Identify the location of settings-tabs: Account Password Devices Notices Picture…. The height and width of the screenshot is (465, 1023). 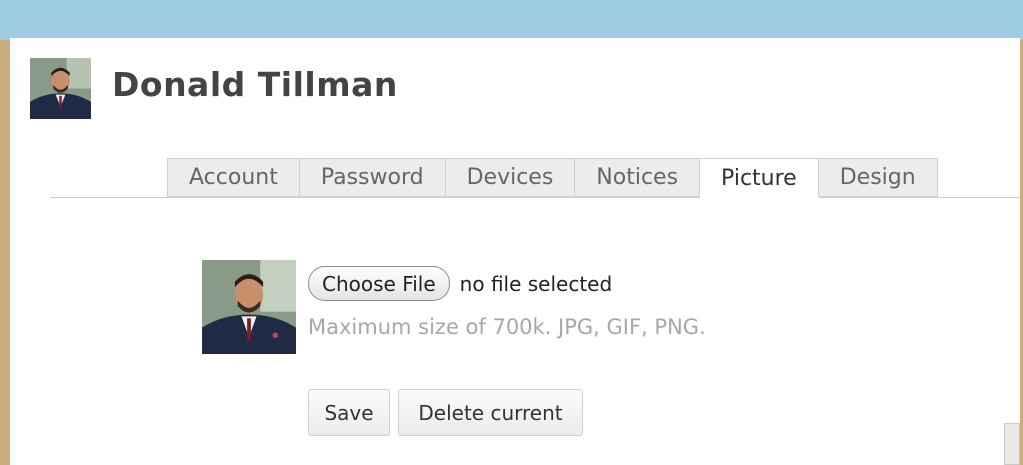
(552, 178).